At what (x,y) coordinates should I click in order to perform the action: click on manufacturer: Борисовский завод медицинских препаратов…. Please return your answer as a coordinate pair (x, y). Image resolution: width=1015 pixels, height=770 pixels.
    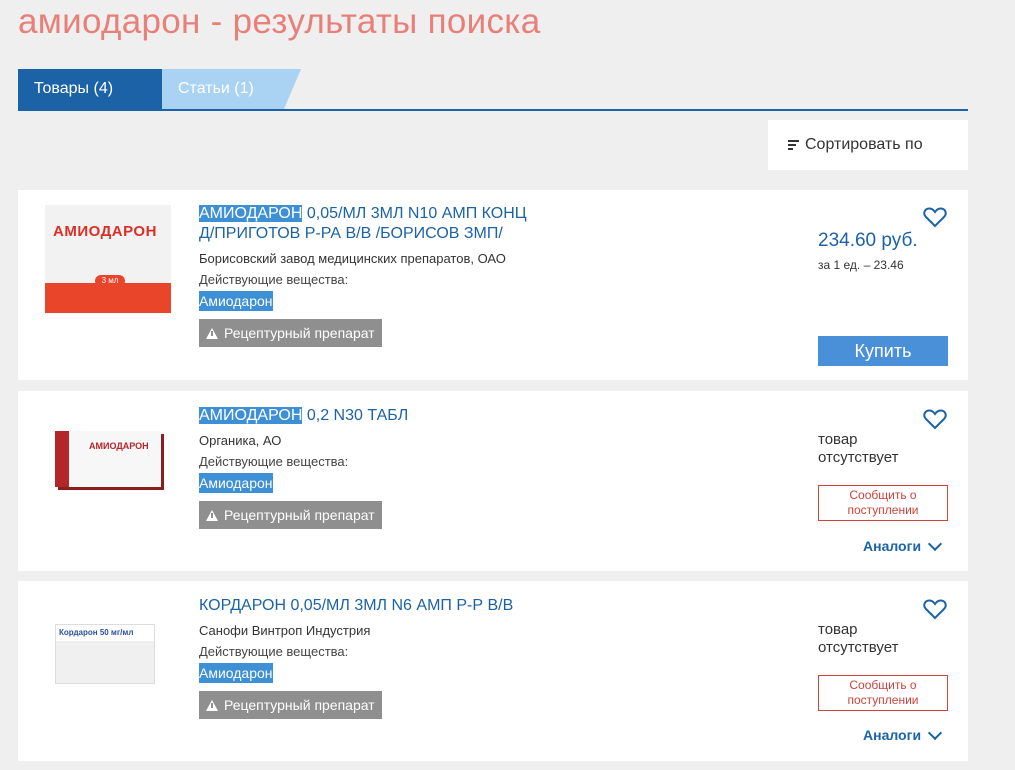
    Looking at the image, I should click on (352, 258).